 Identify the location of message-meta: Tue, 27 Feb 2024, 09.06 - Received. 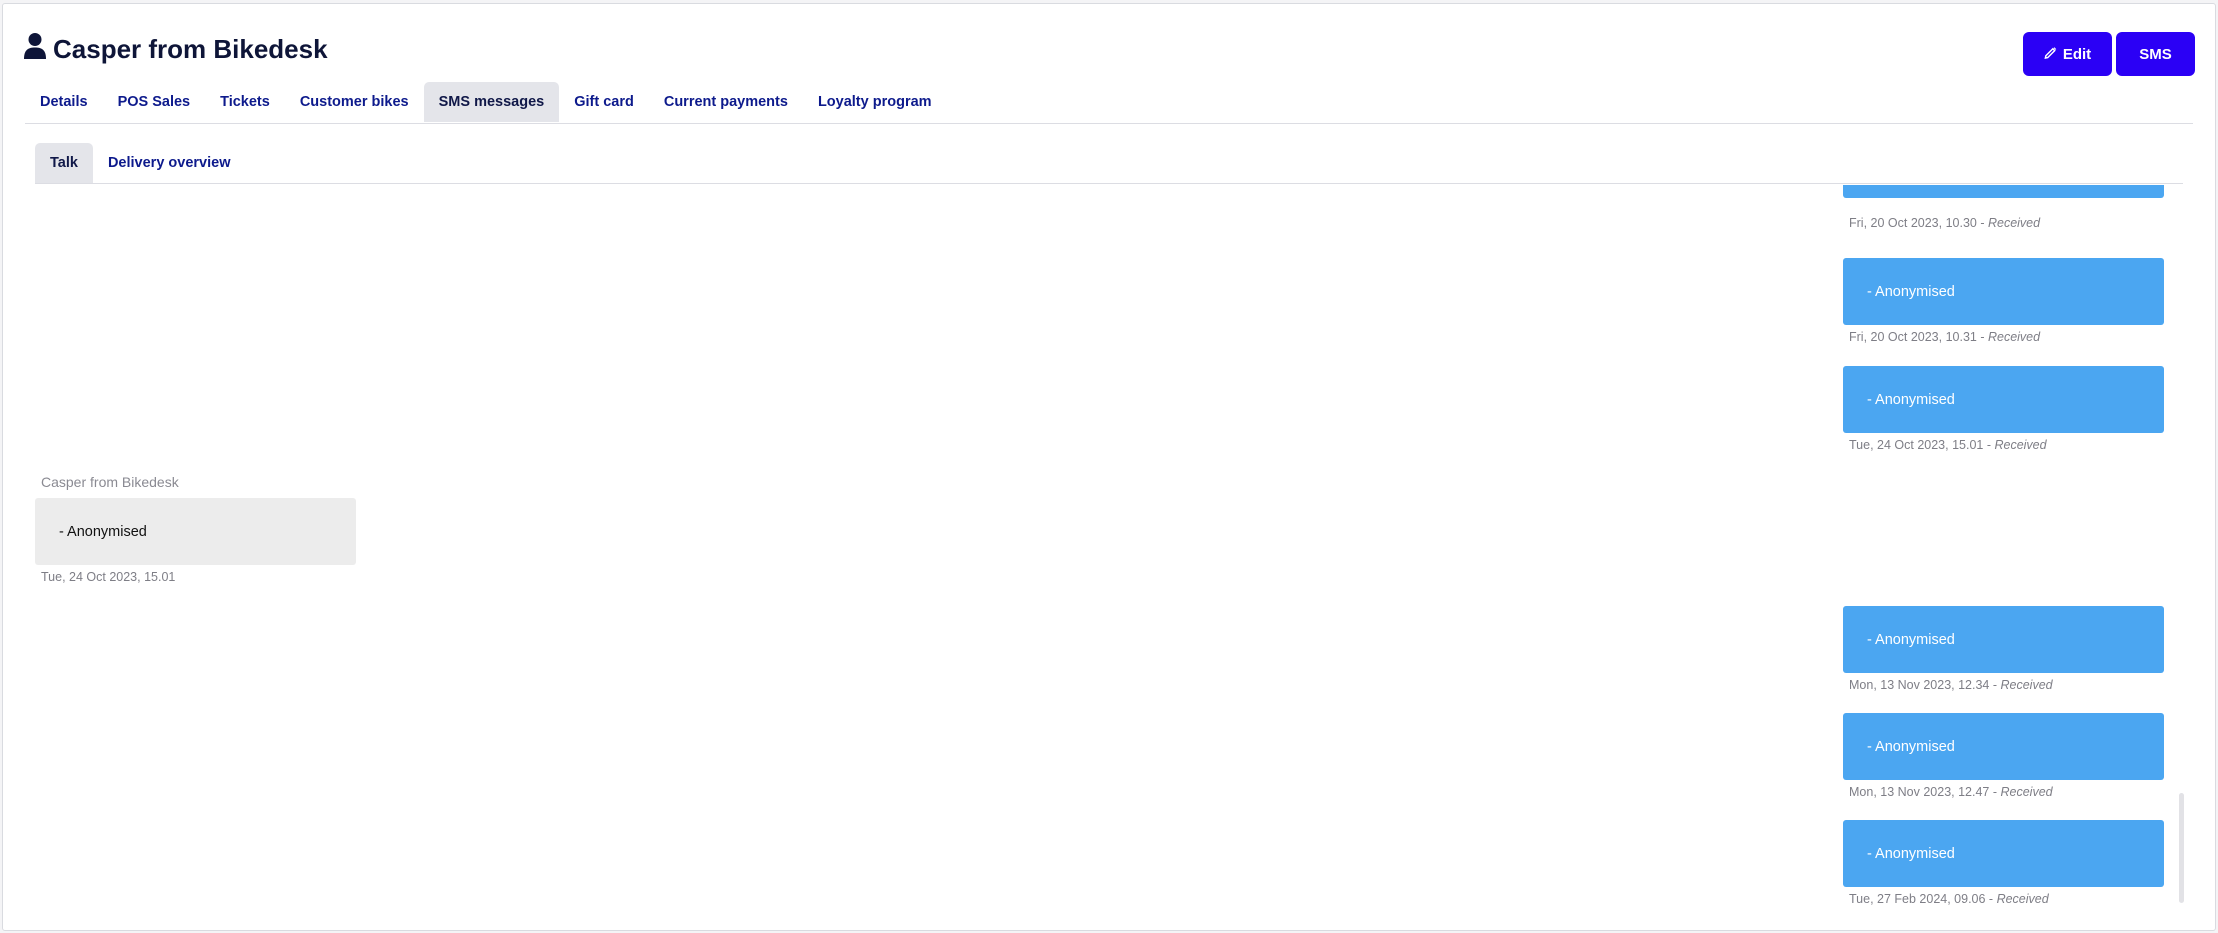
(1949, 898).